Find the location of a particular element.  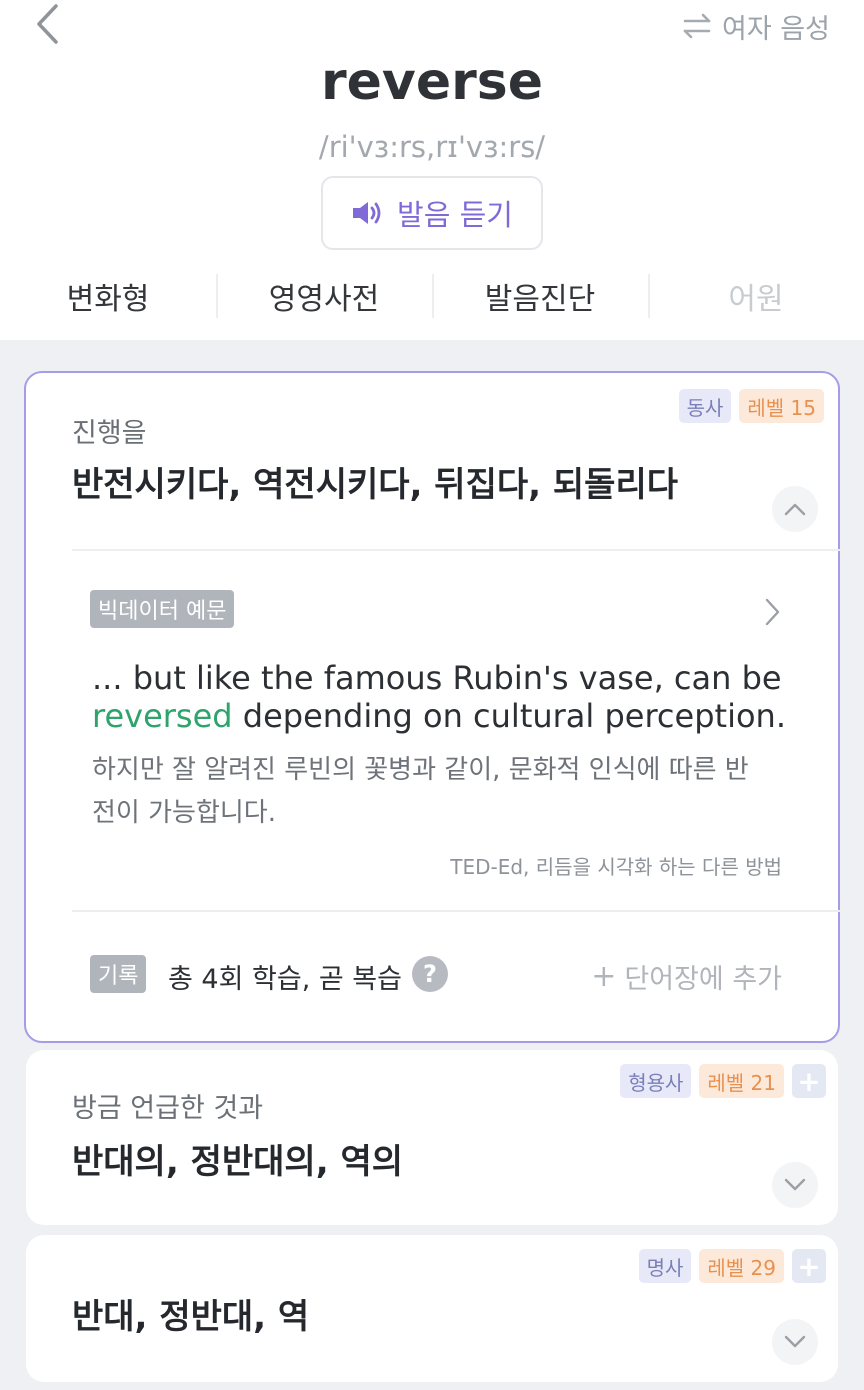

sense-context: 진행을 is located at coordinates (109, 433).